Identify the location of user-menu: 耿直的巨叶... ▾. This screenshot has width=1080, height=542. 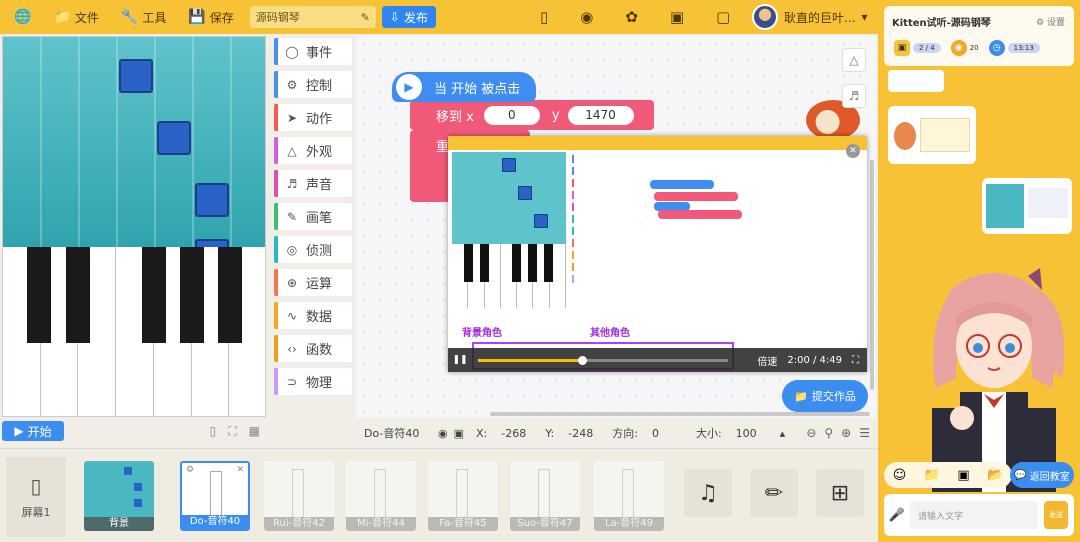
(809, 17).